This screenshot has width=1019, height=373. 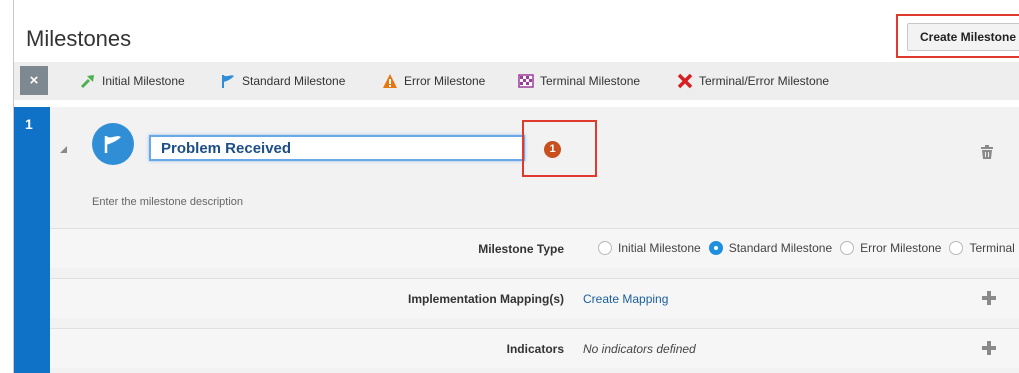 I want to click on create-milestone-highlight: Create Milestone, so click(x=957, y=36).